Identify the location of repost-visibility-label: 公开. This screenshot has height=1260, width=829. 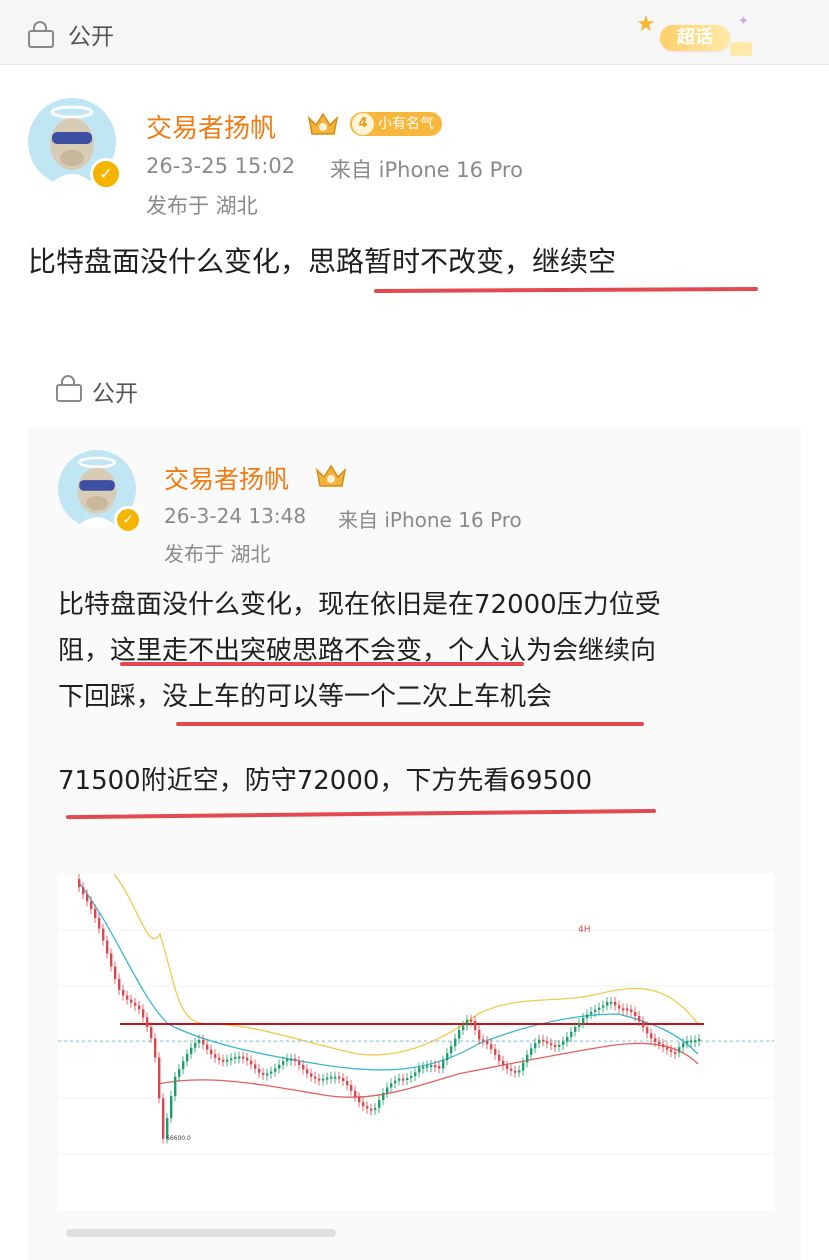
(115, 391).